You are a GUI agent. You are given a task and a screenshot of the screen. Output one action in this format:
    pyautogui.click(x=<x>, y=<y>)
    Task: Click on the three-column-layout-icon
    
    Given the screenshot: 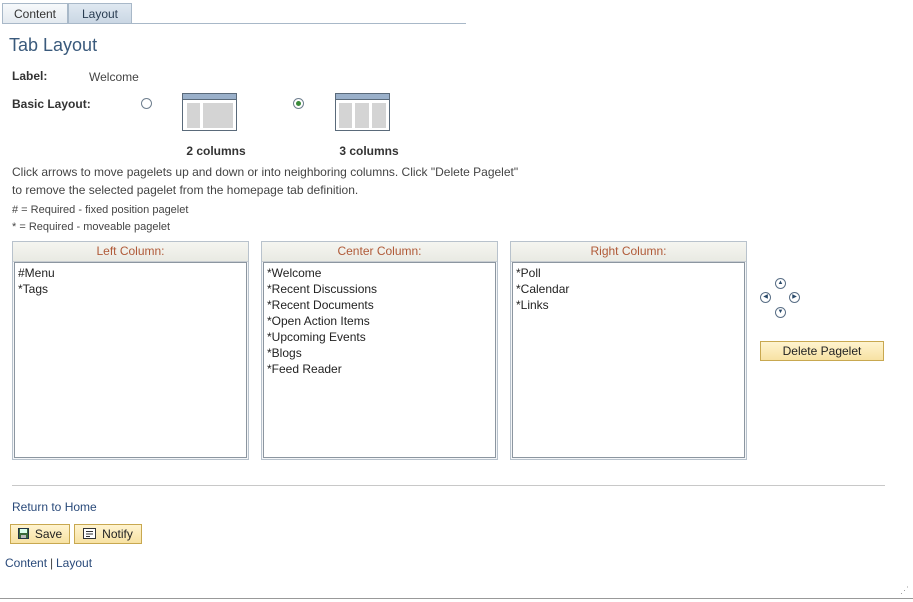 What is the action you would take?
    pyautogui.click(x=362, y=112)
    